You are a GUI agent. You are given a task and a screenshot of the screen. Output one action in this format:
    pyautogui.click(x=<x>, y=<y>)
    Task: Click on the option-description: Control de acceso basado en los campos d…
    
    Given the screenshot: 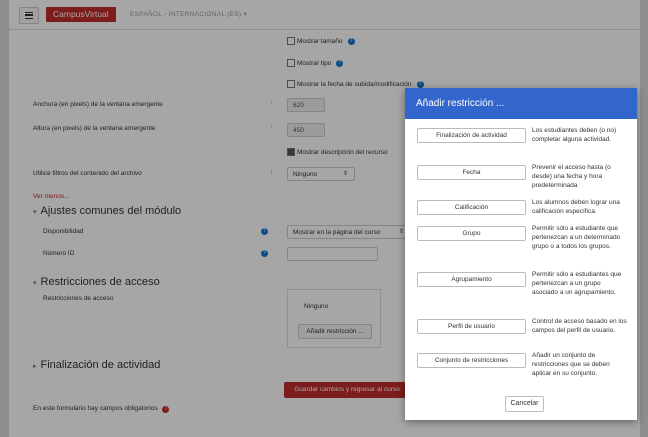 What is the action you would take?
    pyautogui.click(x=579, y=326)
    